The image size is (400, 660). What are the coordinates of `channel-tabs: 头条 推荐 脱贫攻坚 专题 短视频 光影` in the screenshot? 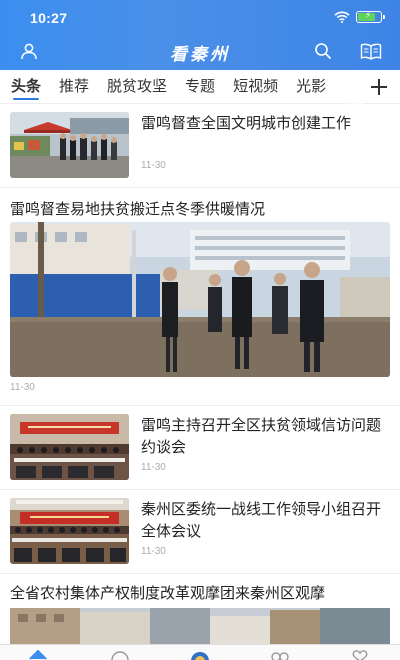 It's located at (200, 87).